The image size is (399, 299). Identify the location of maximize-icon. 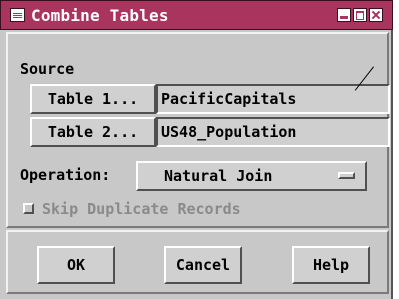
(360, 15).